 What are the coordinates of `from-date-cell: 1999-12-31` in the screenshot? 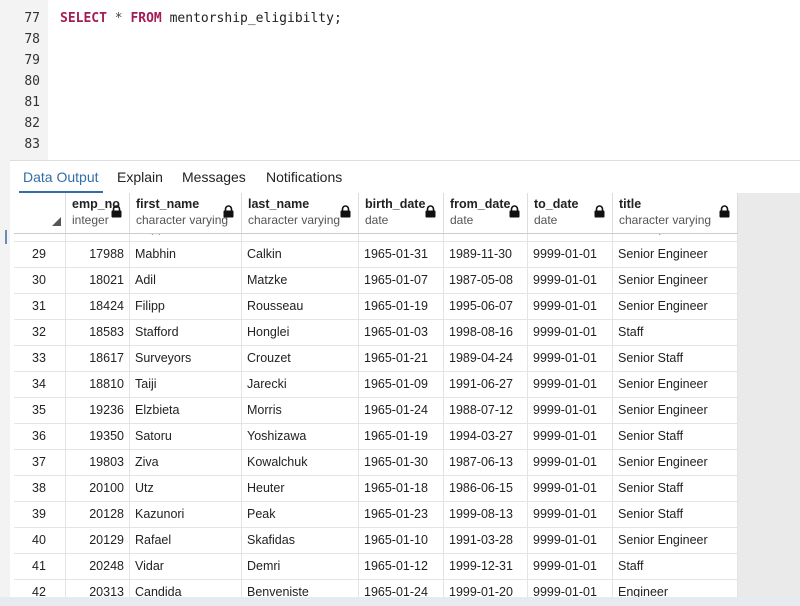 It's located at (486, 566).